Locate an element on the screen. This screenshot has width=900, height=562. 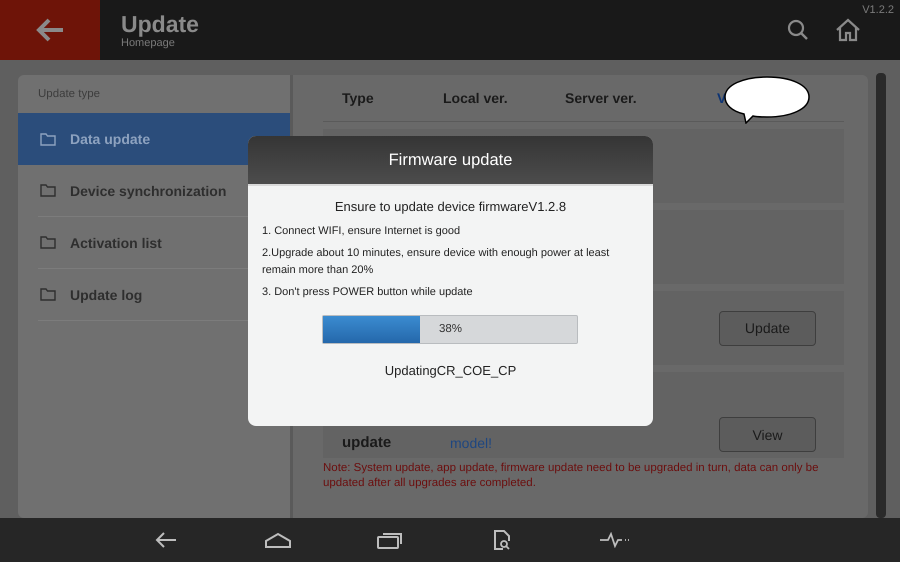
recent-apps-icon is located at coordinates (390, 540).